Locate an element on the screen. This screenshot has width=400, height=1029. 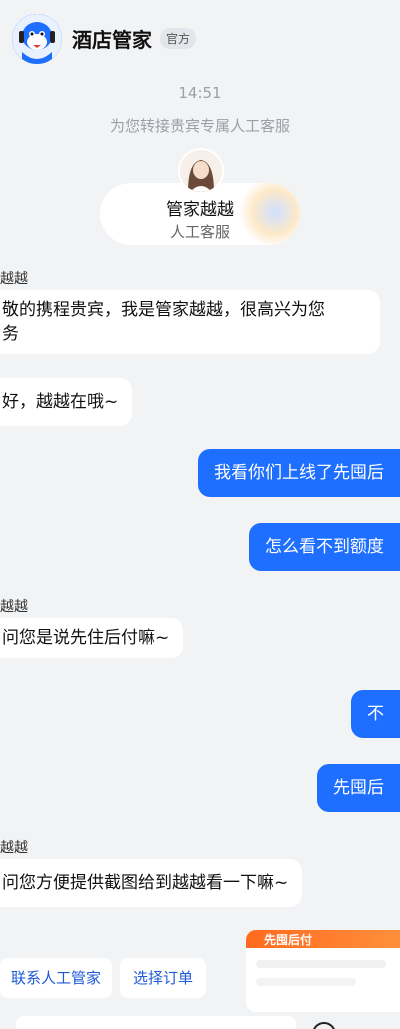
chat-header: 酒店管家 官方 is located at coordinates (200, 39).